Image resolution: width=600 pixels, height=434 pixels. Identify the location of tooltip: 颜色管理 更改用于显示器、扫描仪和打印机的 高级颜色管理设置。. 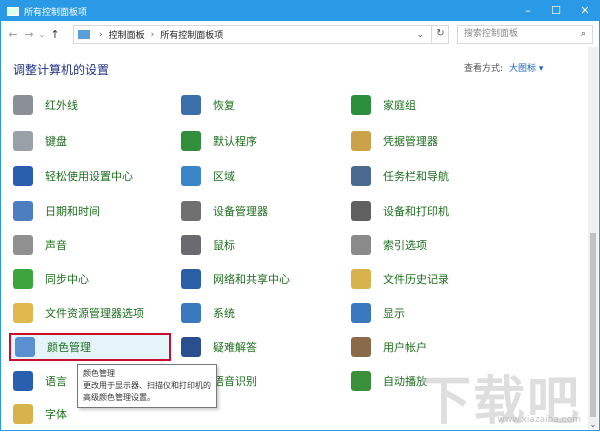
(147, 386).